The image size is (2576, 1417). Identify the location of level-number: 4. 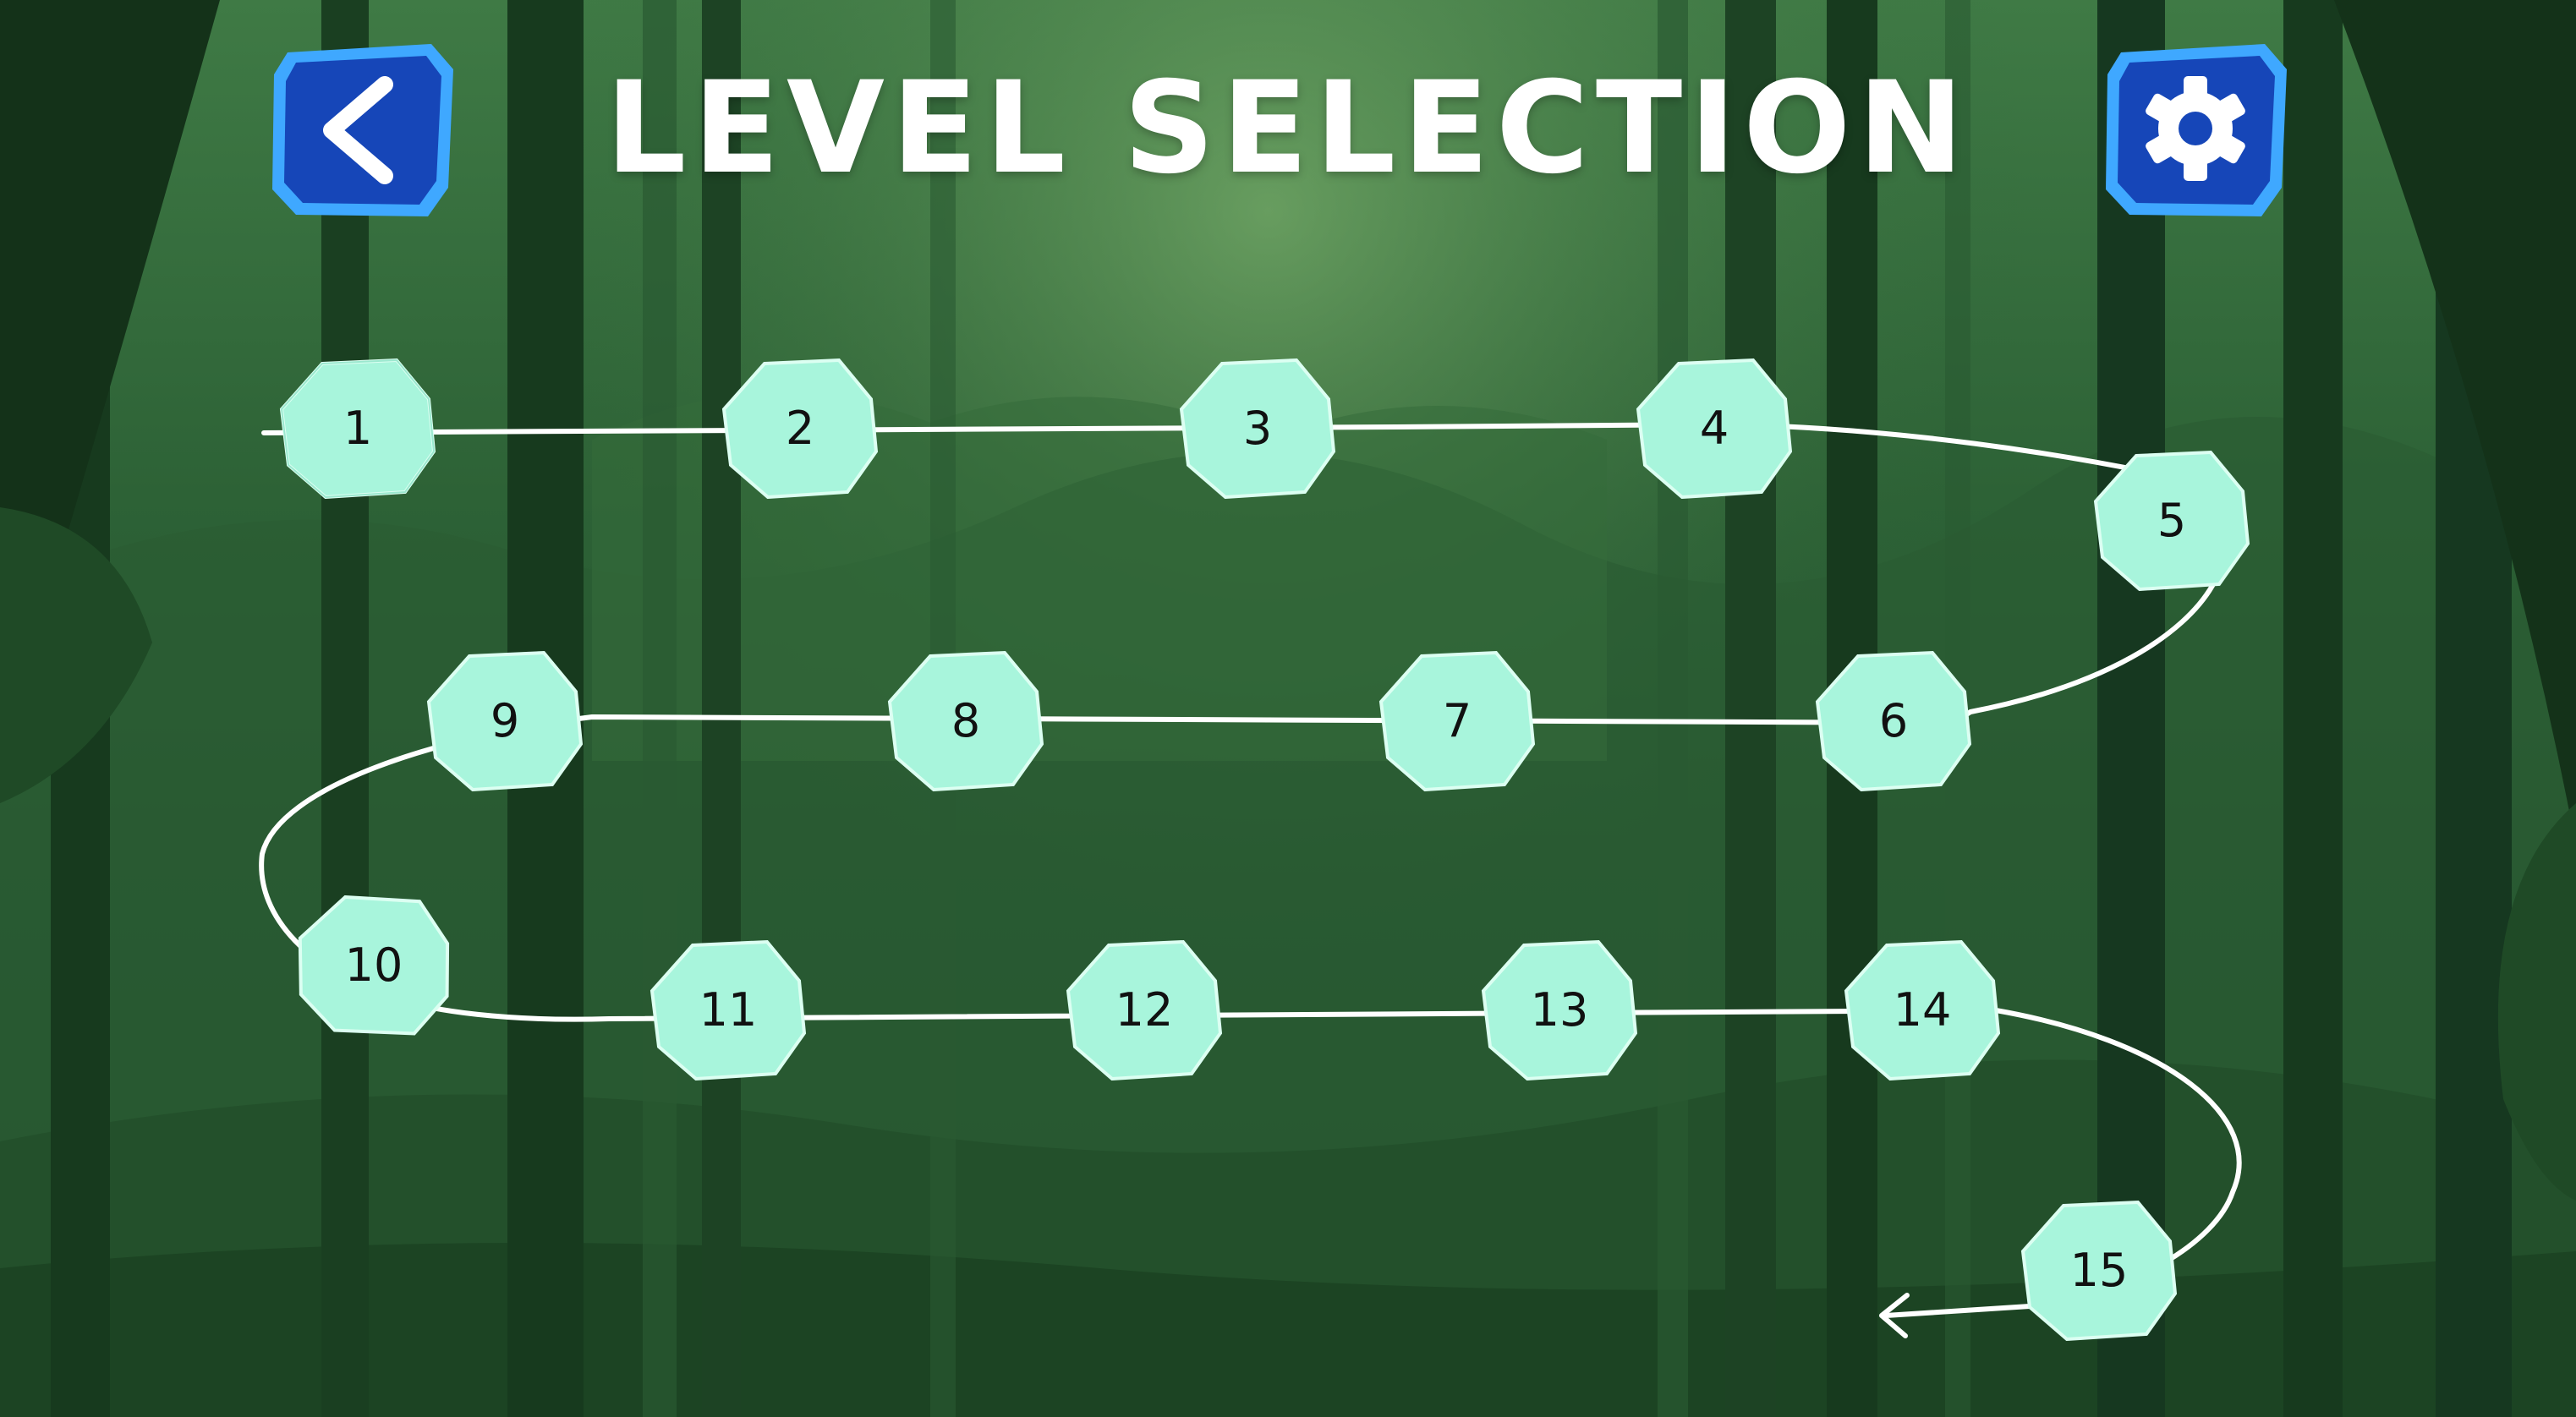
(1714, 428).